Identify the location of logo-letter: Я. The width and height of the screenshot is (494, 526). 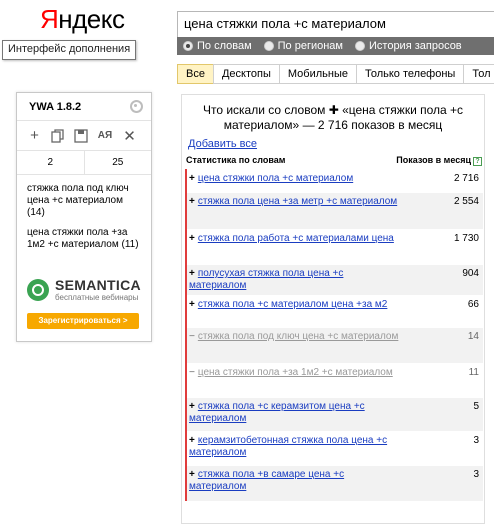
(49, 19).